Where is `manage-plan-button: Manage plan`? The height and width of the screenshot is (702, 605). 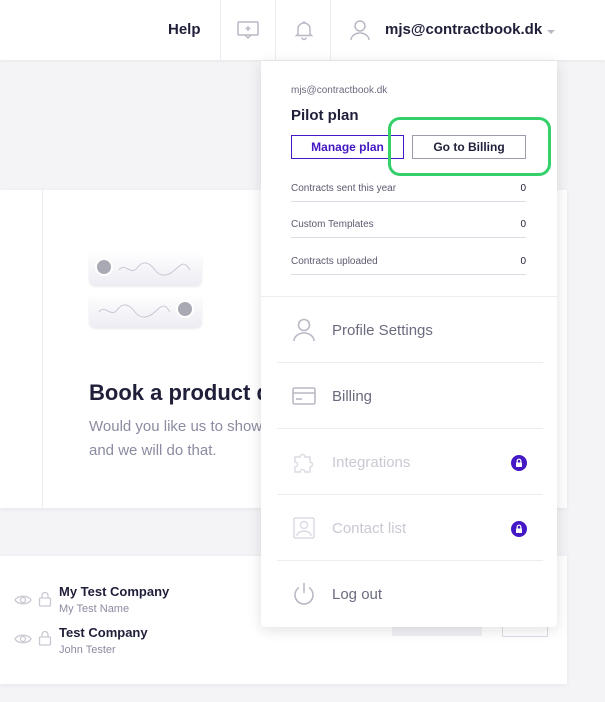 manage-plan-button: Manage plan is located at coordinates (347, 147).